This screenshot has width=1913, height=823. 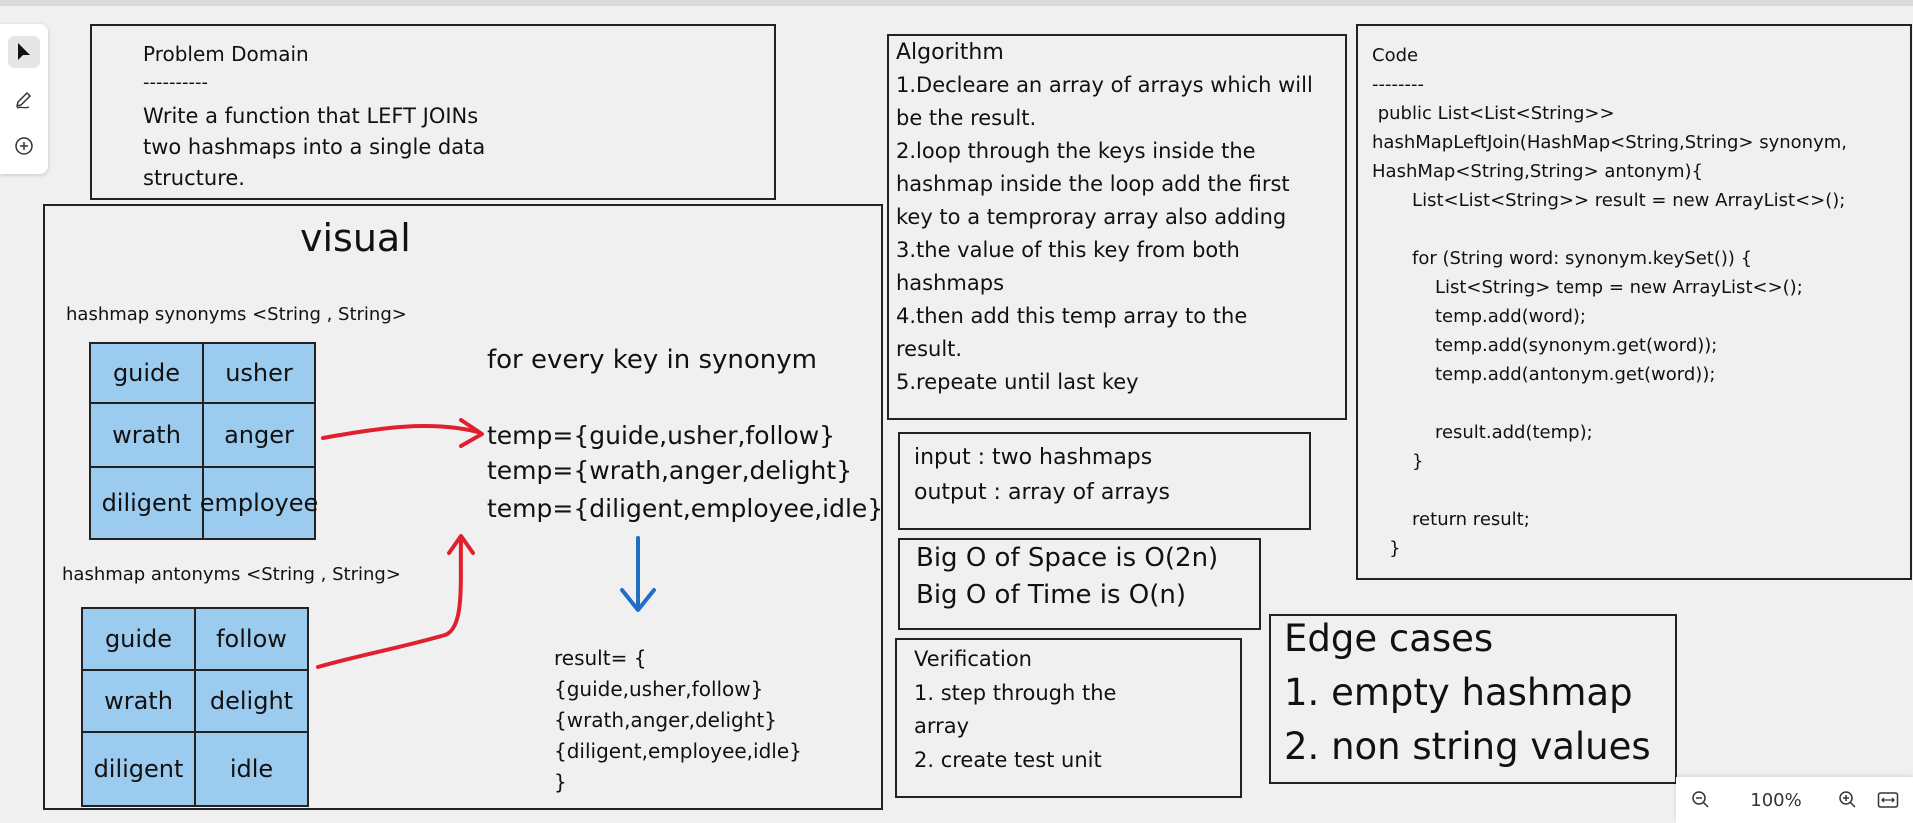 What do you see at coordinates (1562, 258) in the screenshot?
I see `code-line: for (String word: synonym.keySet()) {` at bounding box center [1562, 258].